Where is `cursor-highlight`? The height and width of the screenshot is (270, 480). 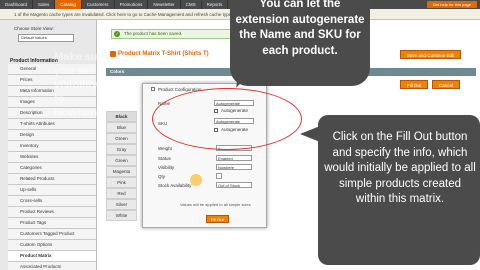 cursor-highlight is located at coordinates (196, 180).